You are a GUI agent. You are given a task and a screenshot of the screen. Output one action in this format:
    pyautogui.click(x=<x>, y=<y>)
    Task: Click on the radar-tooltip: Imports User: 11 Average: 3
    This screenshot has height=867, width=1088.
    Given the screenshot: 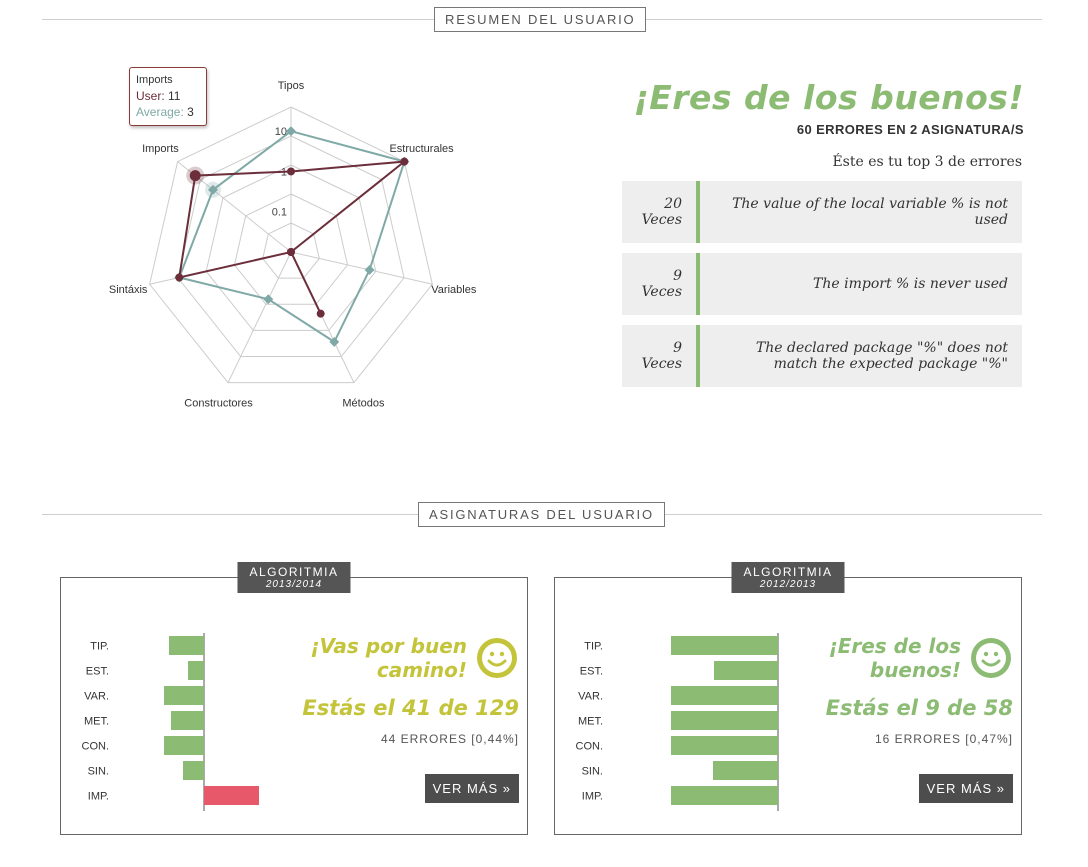 What is the action you would take?
    pyautogui.click(x=168, y=96)
    